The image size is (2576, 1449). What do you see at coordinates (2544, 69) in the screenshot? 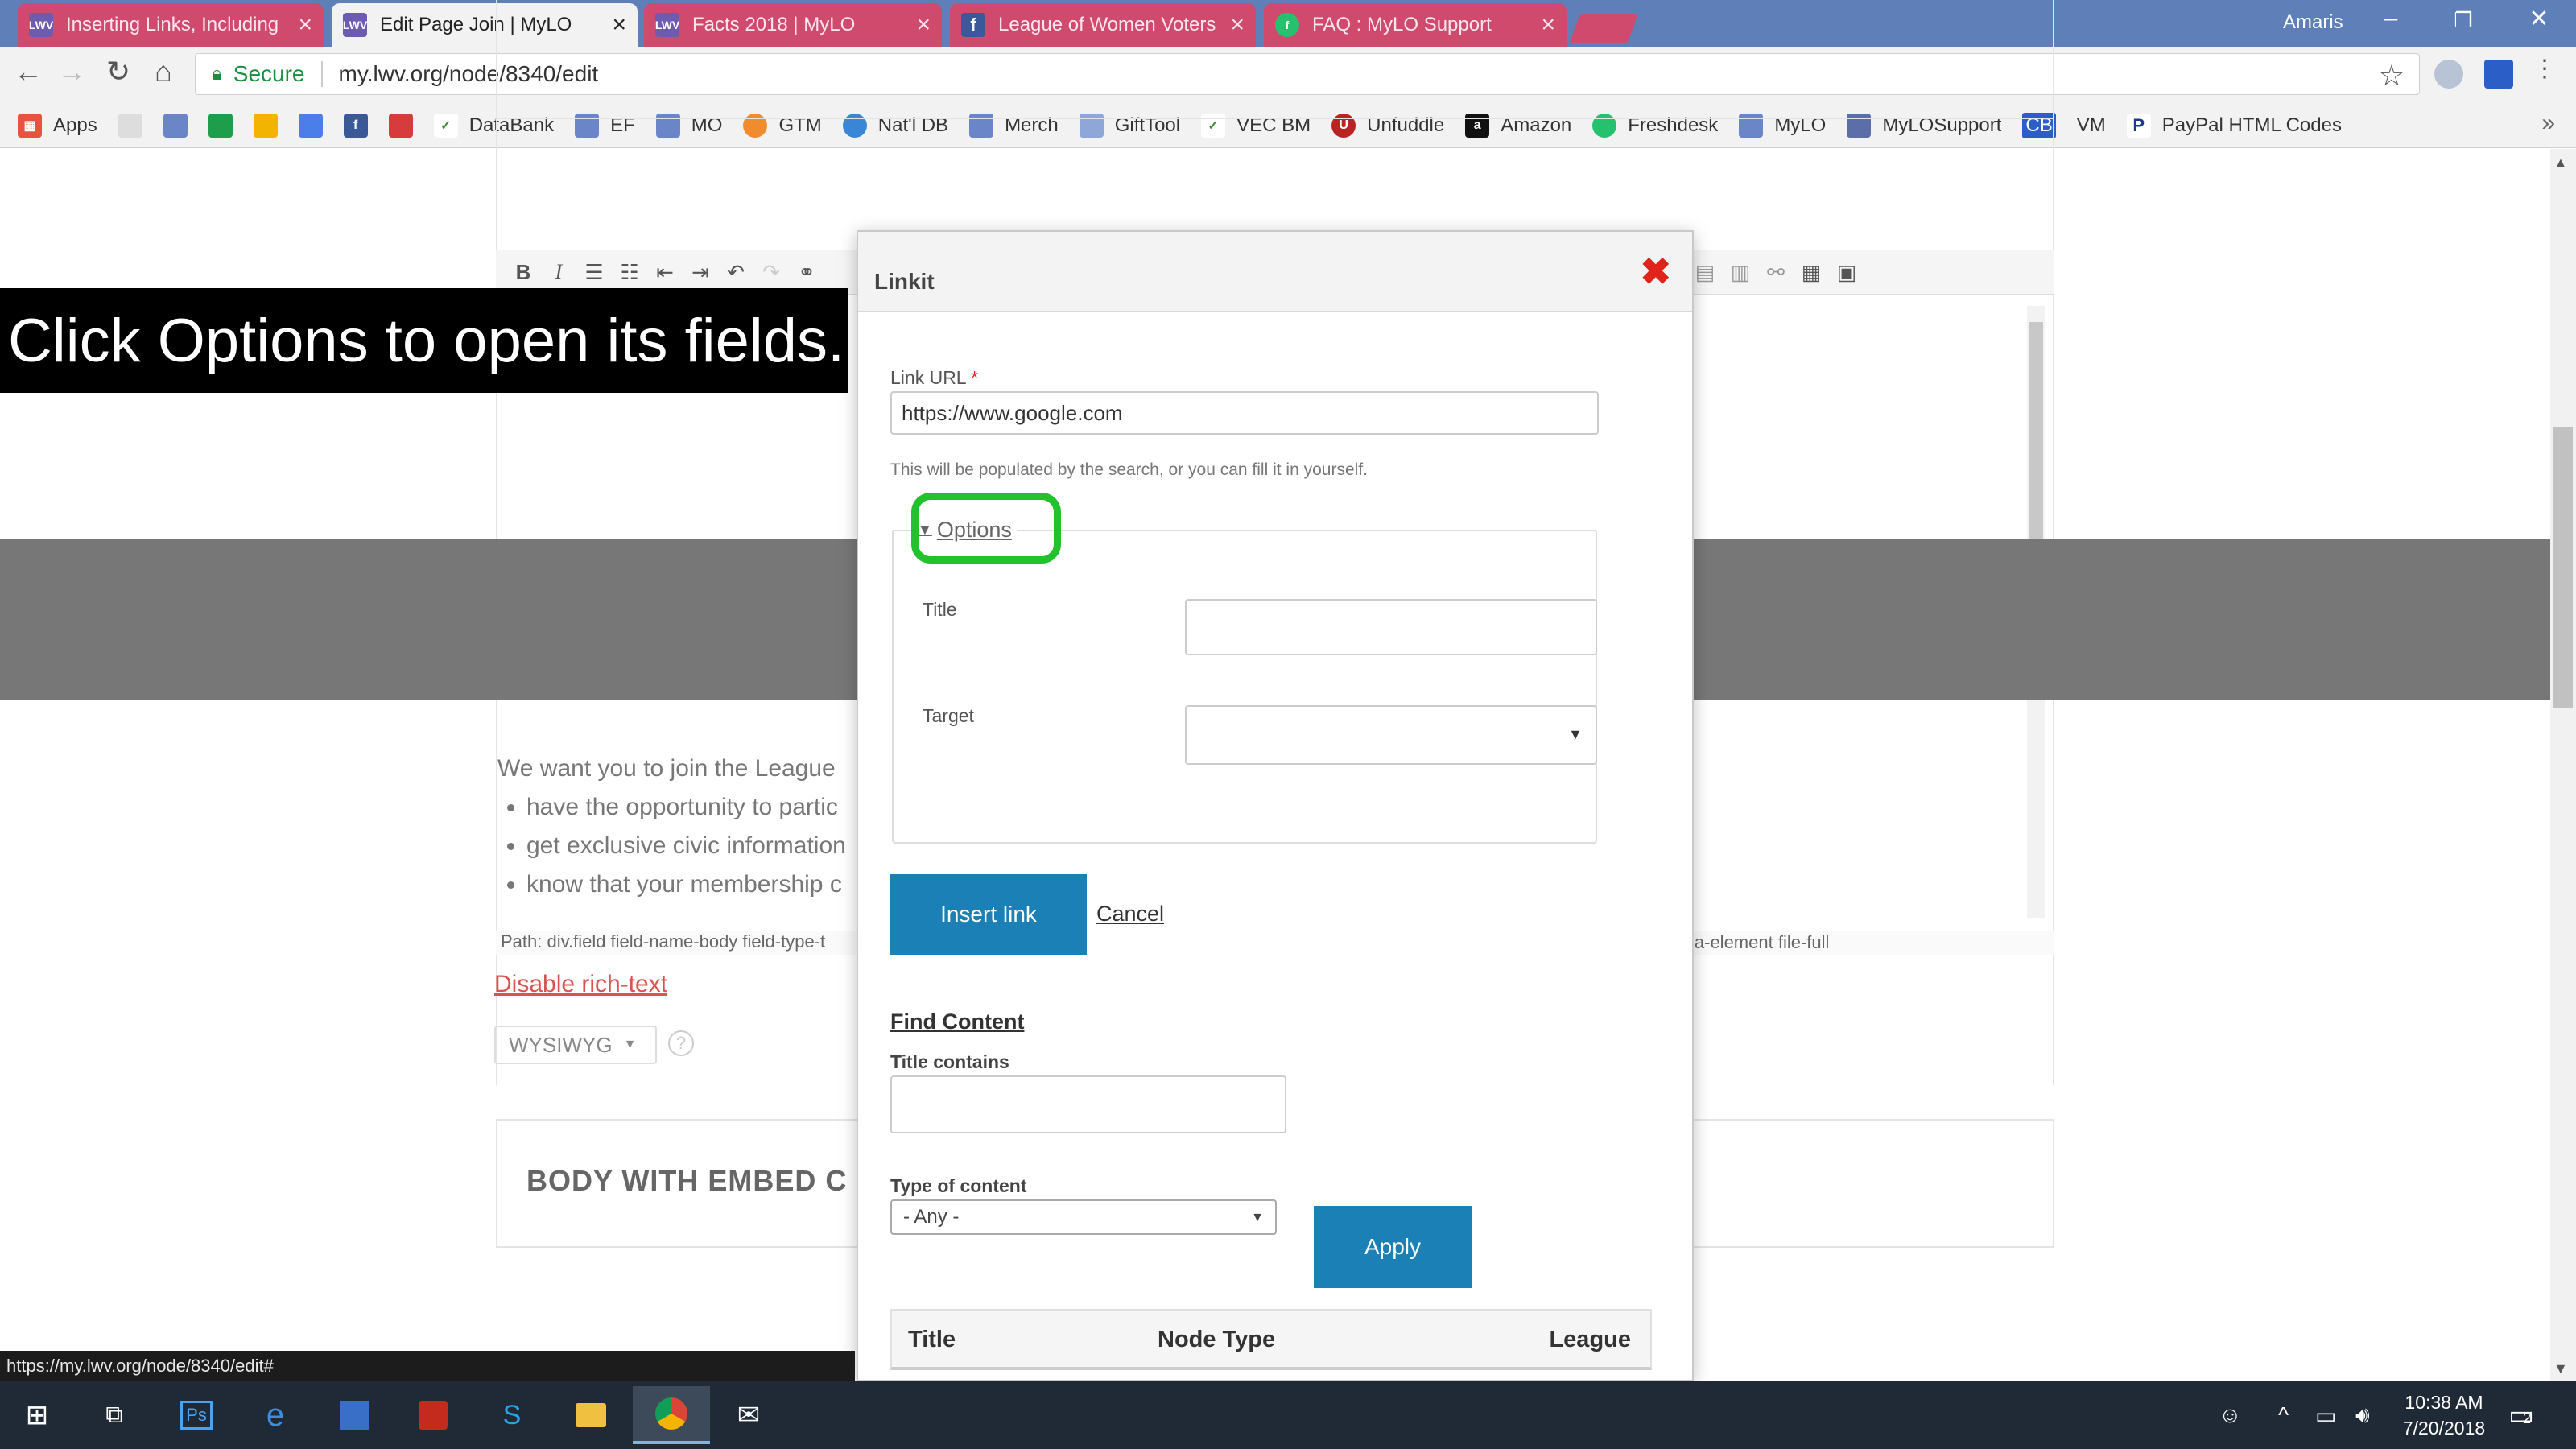
I see `menu-icon: ⋮` at bounding box center [2544, 69].